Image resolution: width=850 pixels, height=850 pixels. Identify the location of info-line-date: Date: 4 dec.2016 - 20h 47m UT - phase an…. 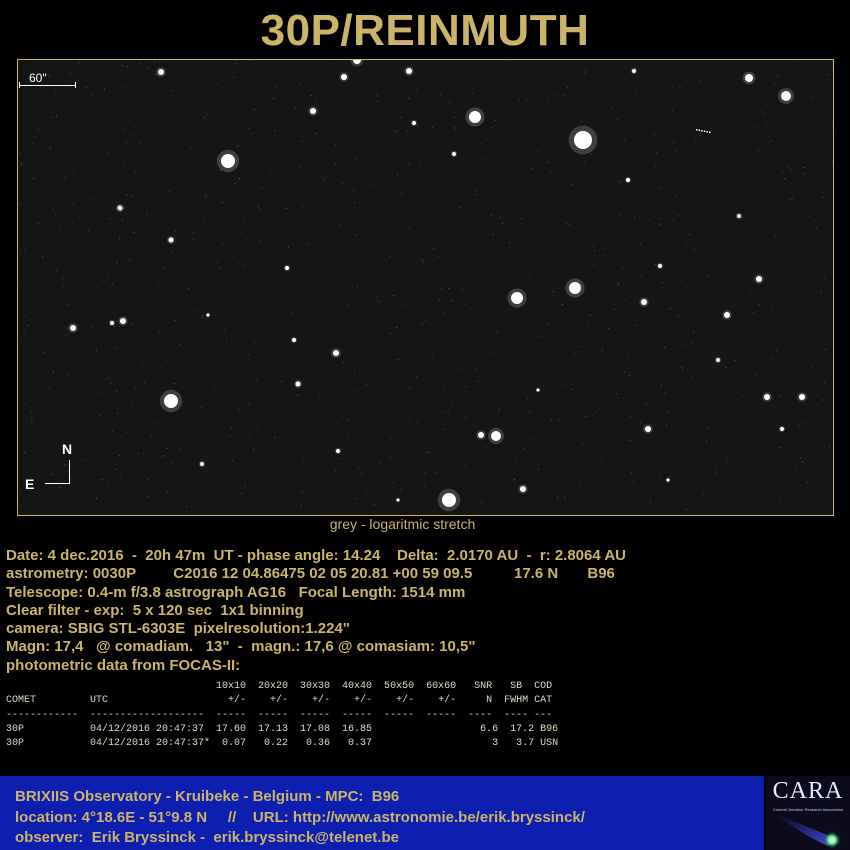
(316, 555).